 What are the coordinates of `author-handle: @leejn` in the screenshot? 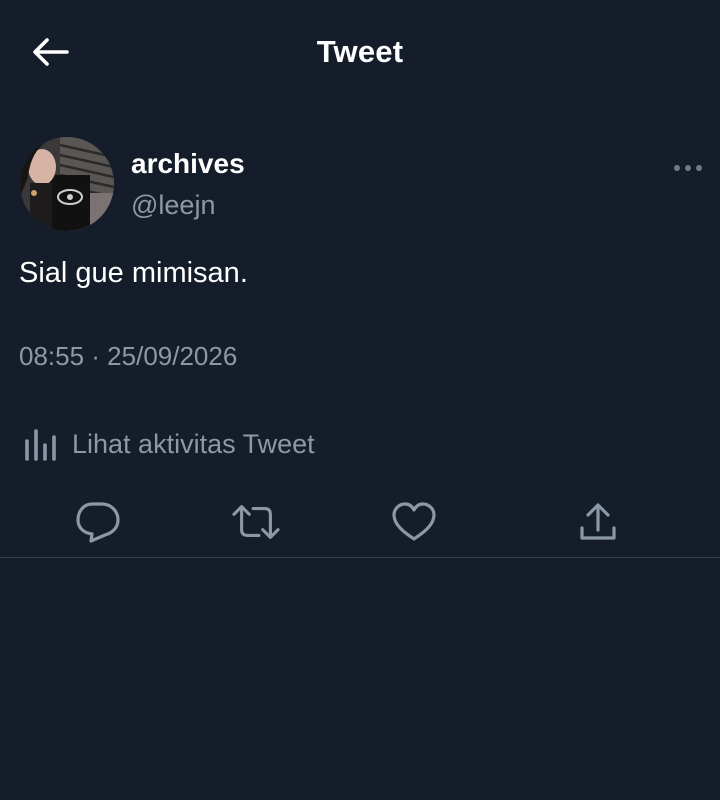 It's located at (173, 205).